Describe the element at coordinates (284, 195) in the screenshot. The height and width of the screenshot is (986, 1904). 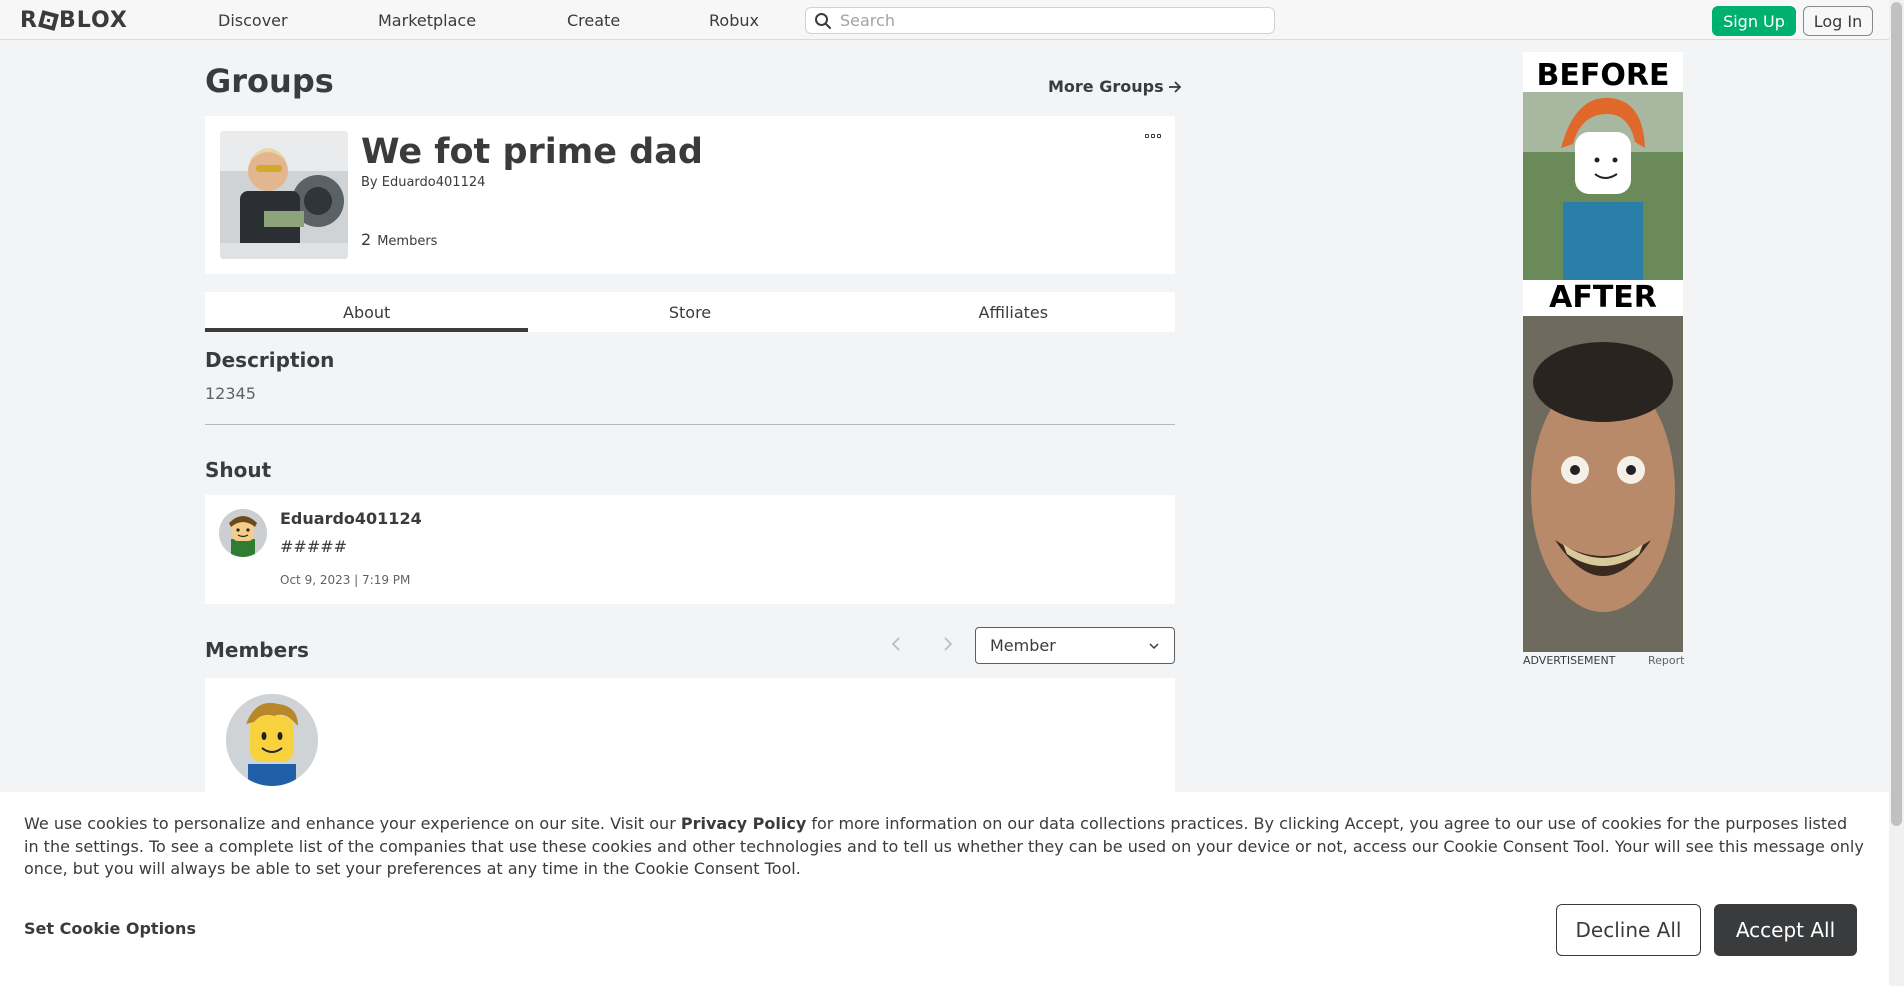
I see `group-emblem` at that location.